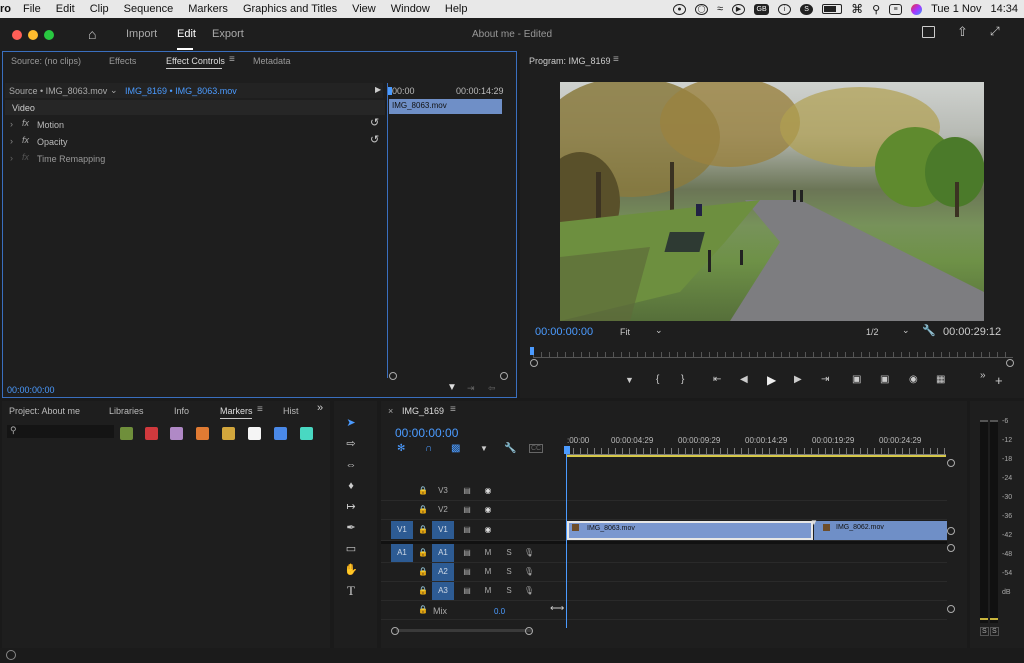 The image size is (1024, 663). Describe the element at coordinates (44, 411) in the screenshot. I see `tab-project: Project: About me` at that location.